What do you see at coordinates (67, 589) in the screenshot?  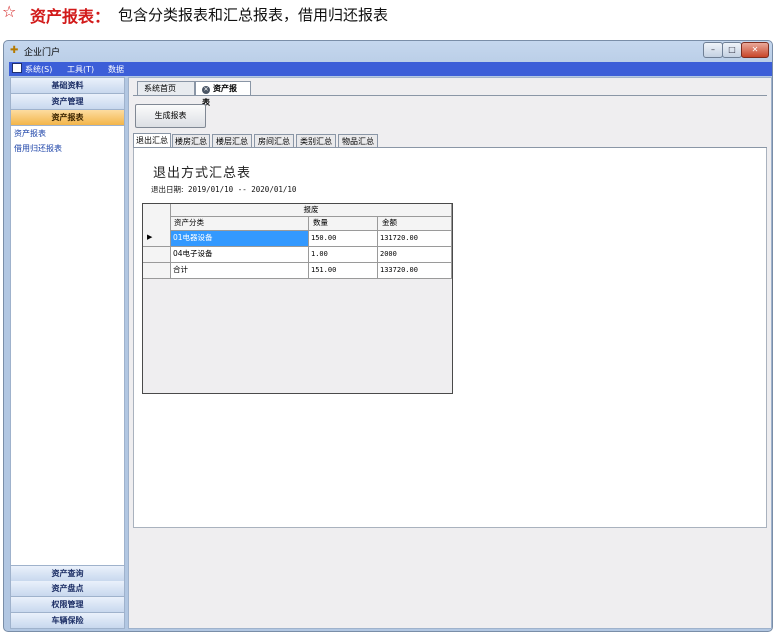 I see `nav-section-asset-inventory: 资产盘点` at bounding box center [67, 589].